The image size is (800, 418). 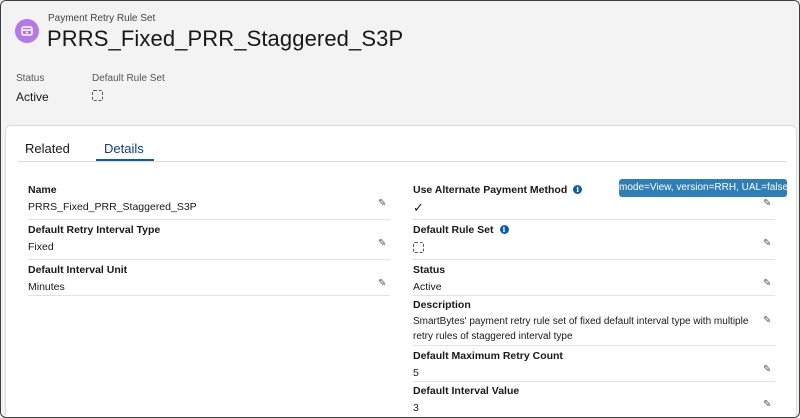 I want to click on field-label: Status, so click(x=429, y=270).